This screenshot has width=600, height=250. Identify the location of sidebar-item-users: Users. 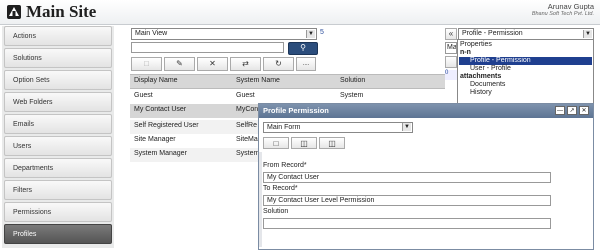
(58, 146).